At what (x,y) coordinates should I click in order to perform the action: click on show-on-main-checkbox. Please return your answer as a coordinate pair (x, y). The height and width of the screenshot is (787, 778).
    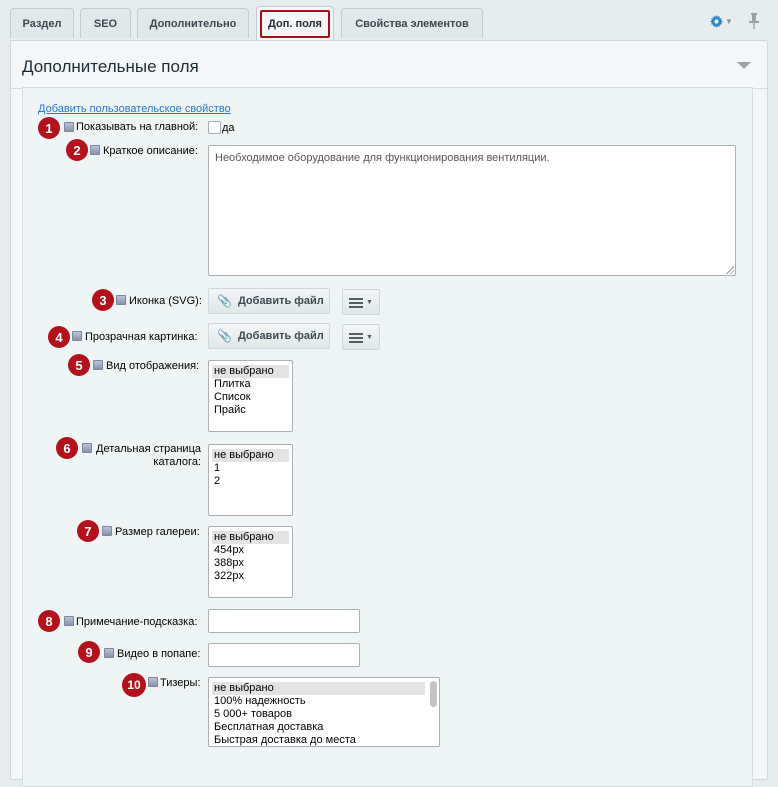
    Looking at the image, I should click on (214, 127).